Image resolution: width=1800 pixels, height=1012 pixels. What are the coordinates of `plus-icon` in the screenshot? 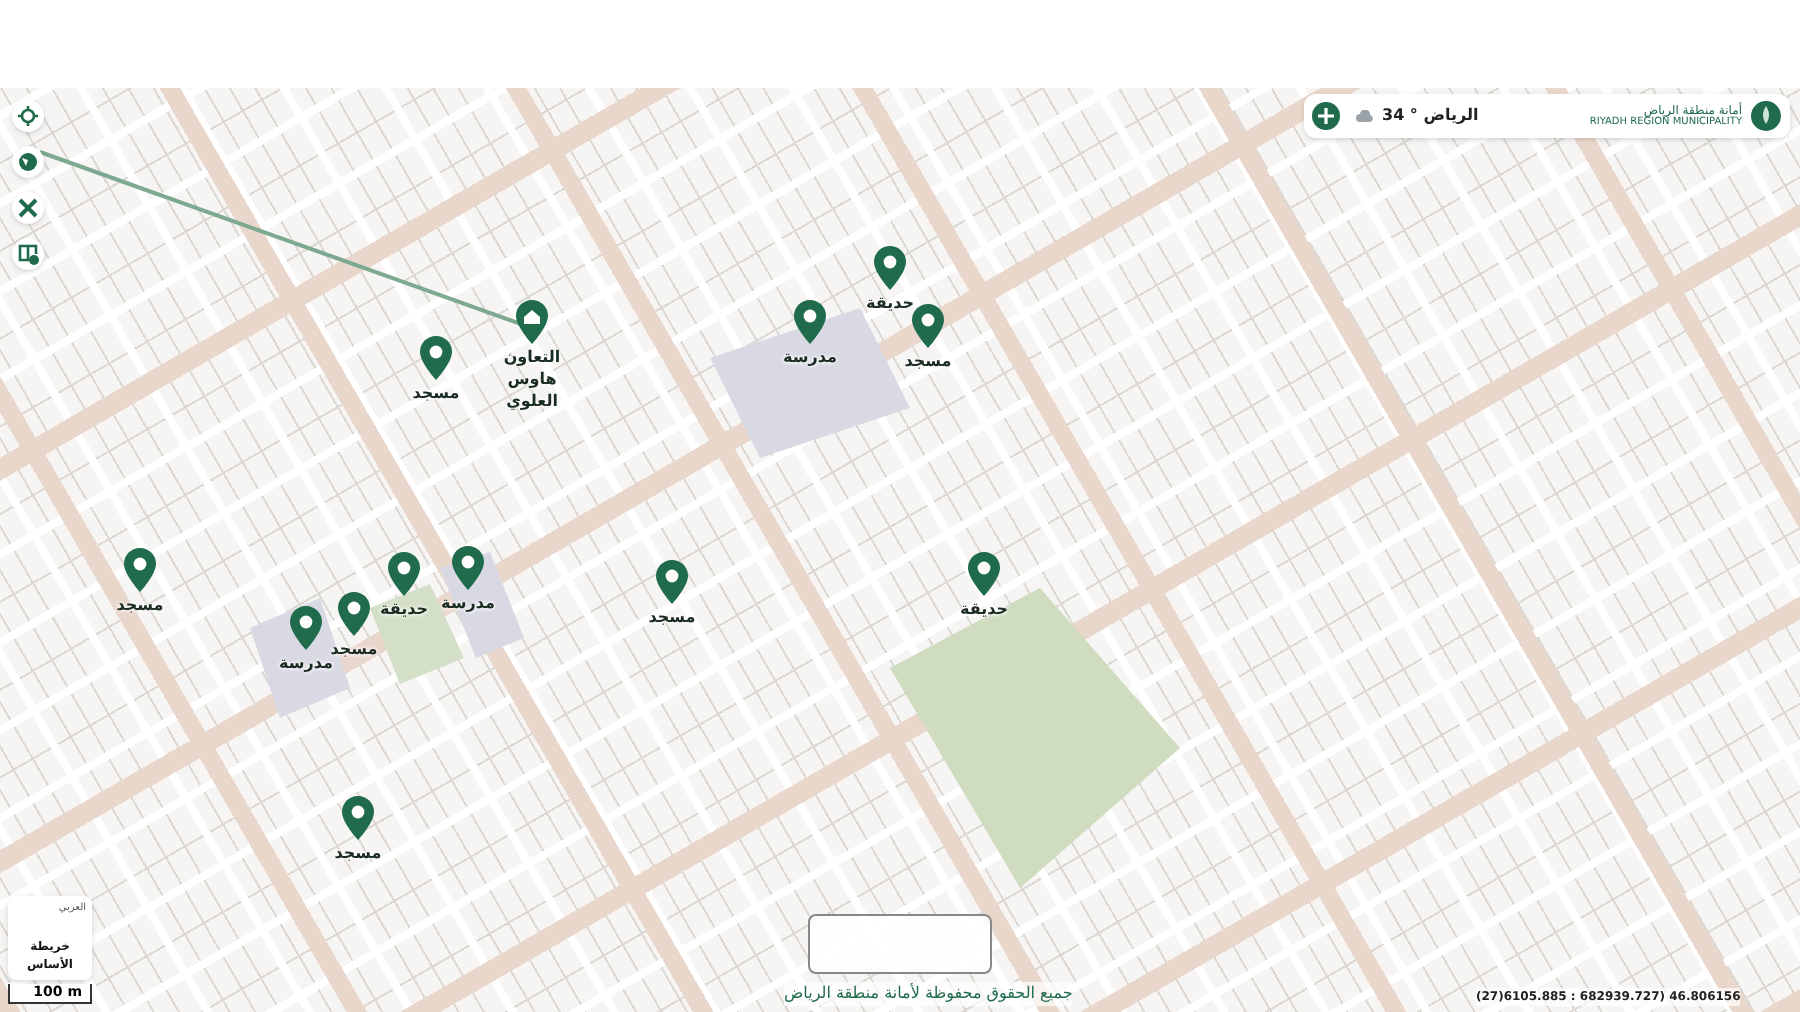 It's located at (1326, 116).